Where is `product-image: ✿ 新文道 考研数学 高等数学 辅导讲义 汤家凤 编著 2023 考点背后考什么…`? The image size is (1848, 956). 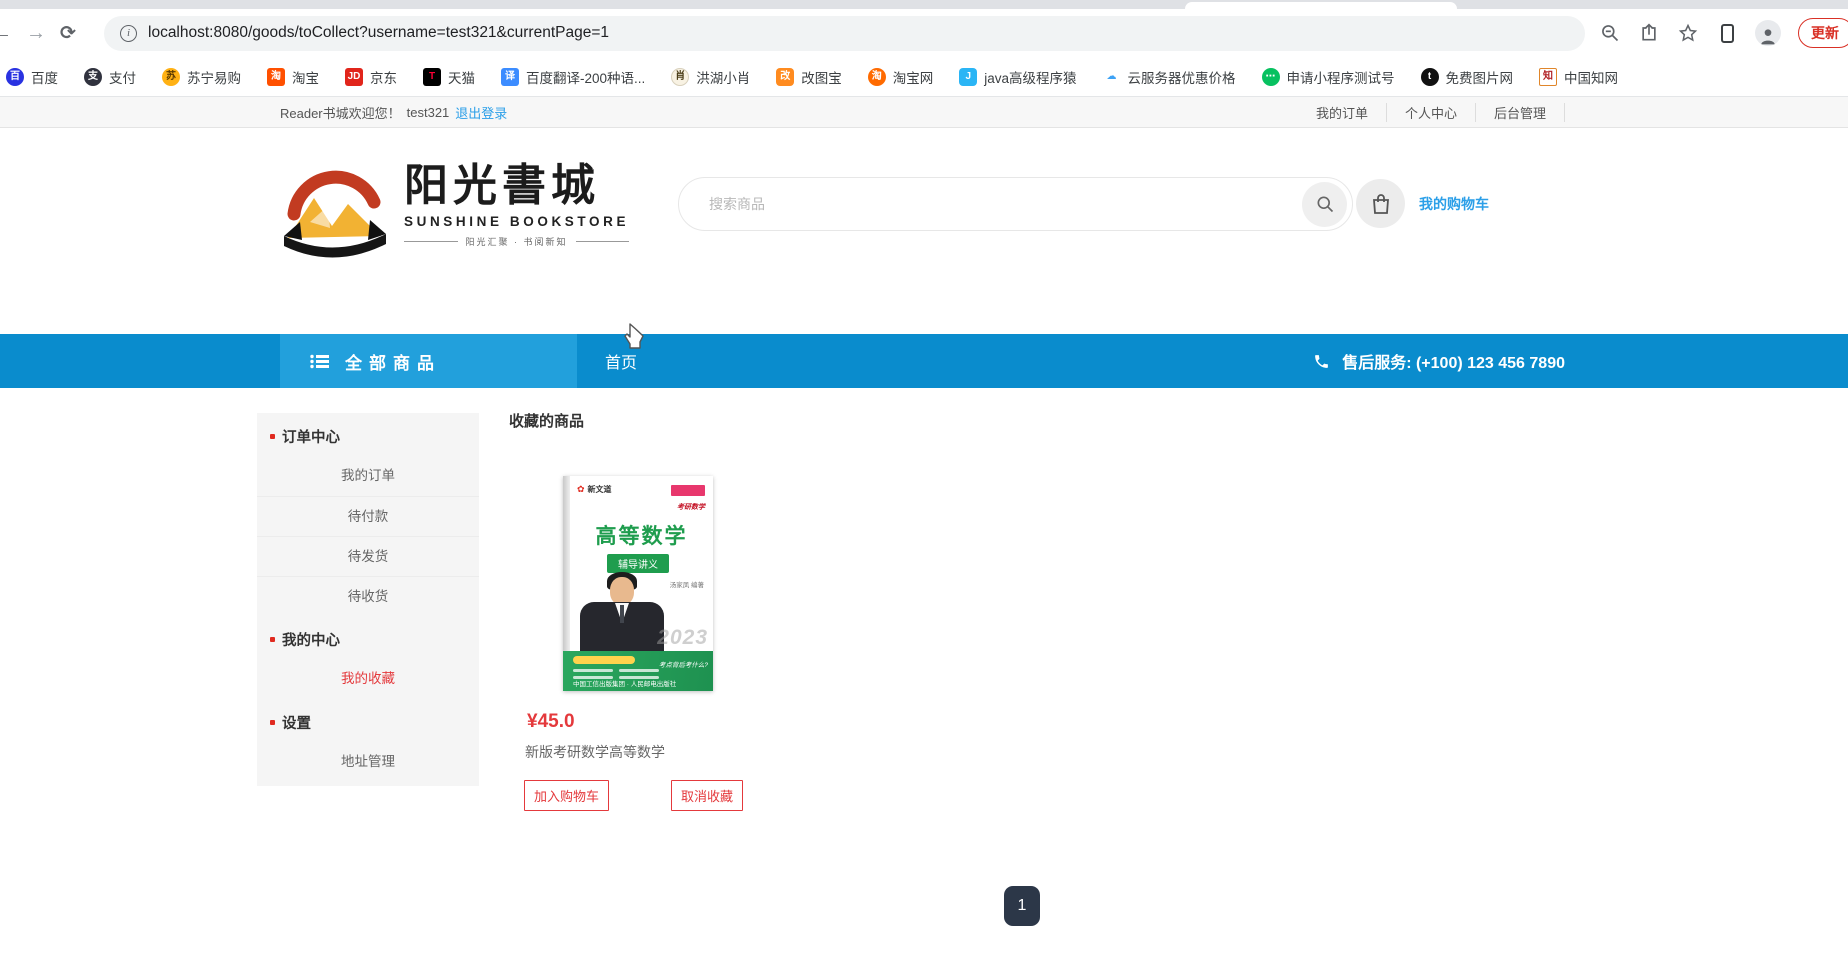
product-image: ✿ 新文道 考研数学 高等数学 辅导讲义 汤家凤 编著 2023 考点背后考什么… is located at coordinates (638, 583).